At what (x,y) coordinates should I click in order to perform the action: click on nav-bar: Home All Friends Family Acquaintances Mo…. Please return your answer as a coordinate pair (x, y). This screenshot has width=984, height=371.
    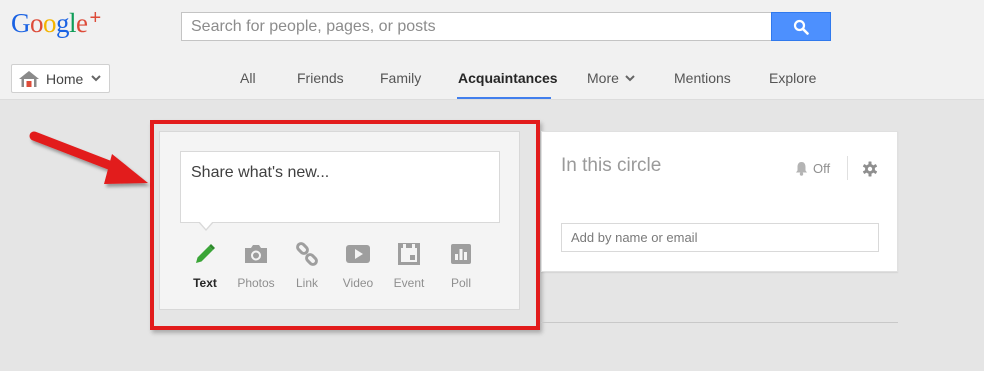
    Looking at the image, I should click on (492, 78).